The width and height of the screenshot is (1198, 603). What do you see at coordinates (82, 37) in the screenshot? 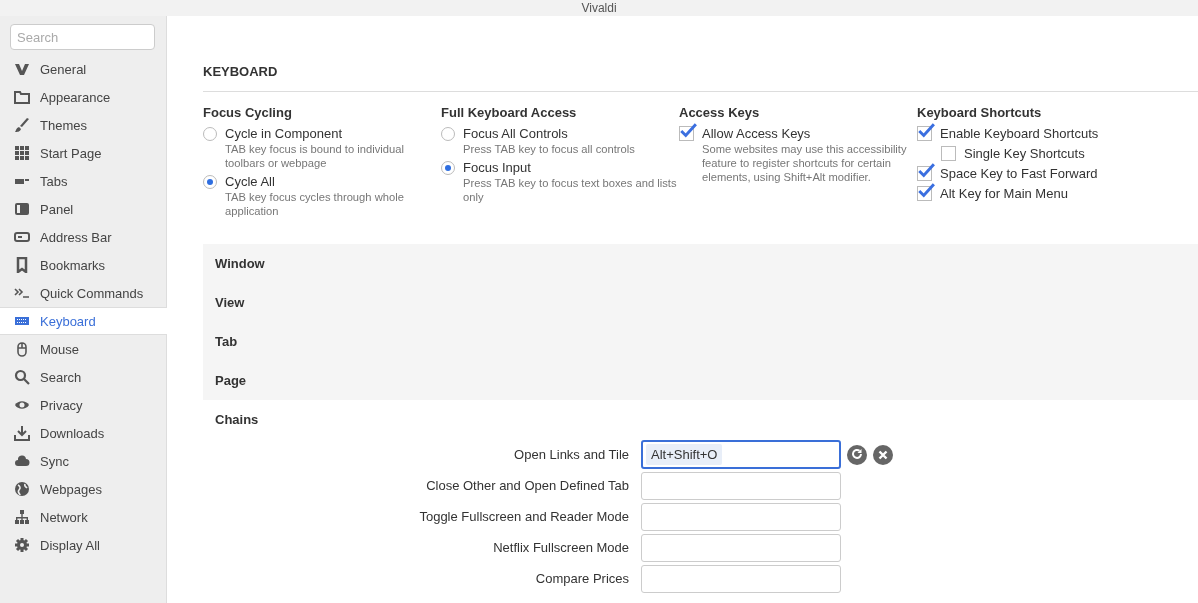
I see `search-field: Search` at bounding box center [82, 37].